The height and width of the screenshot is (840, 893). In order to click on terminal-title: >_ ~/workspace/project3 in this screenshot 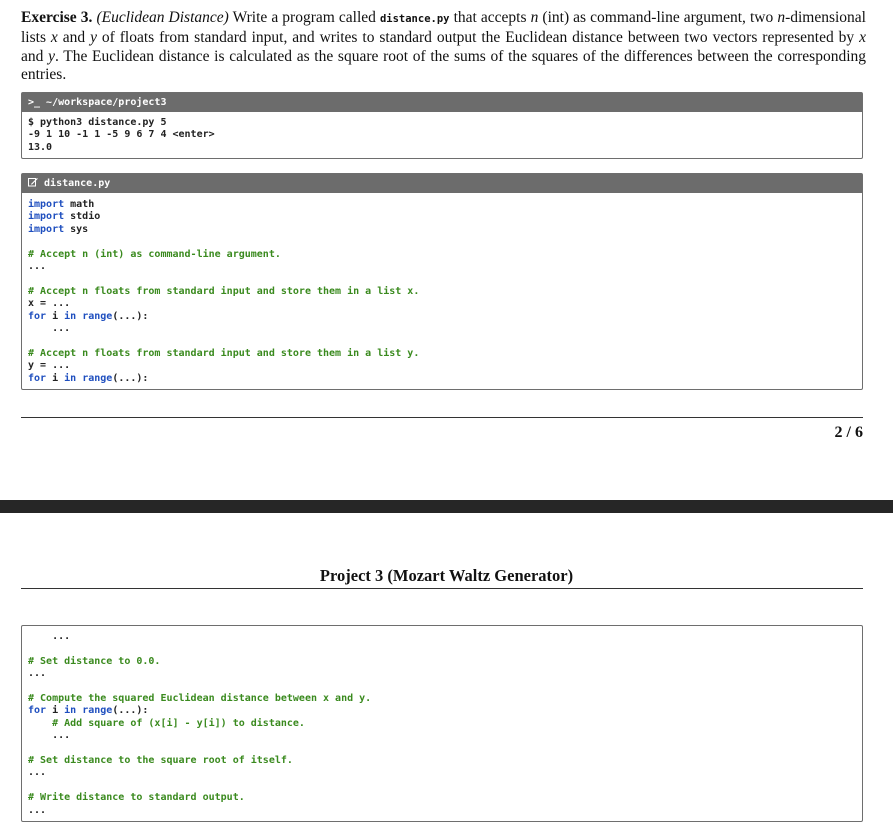, I will do `click(442, 102)`.